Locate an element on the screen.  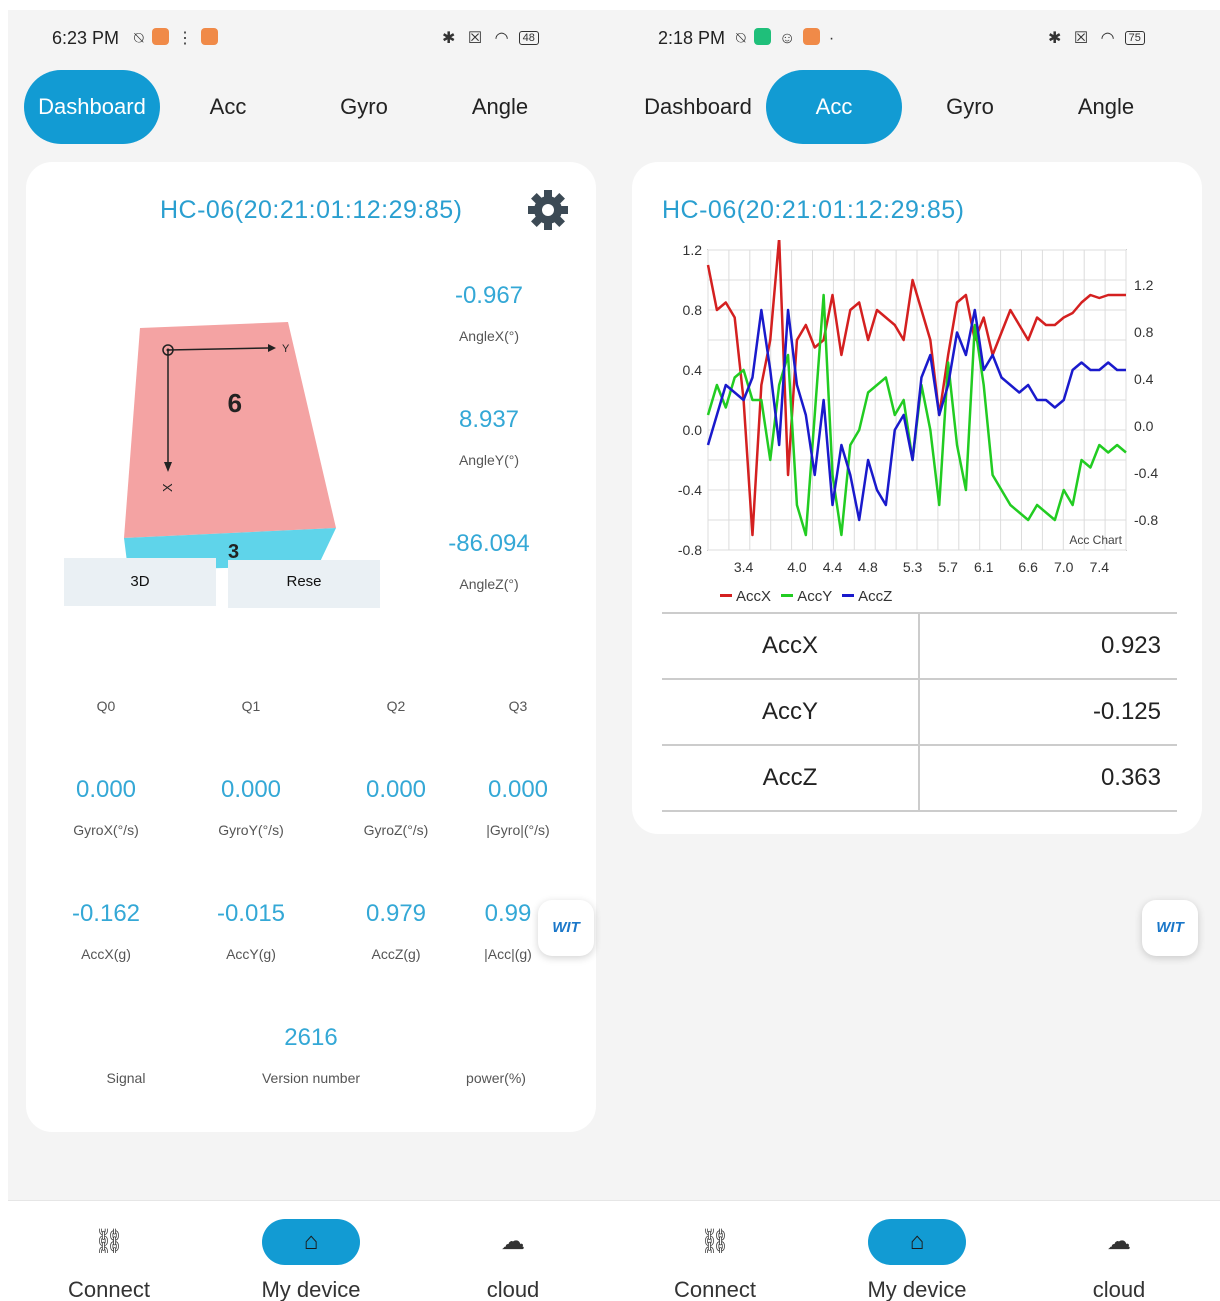
top-tabs: Dashboard Acc Gyro Angle is located at coordinates (314, 107).